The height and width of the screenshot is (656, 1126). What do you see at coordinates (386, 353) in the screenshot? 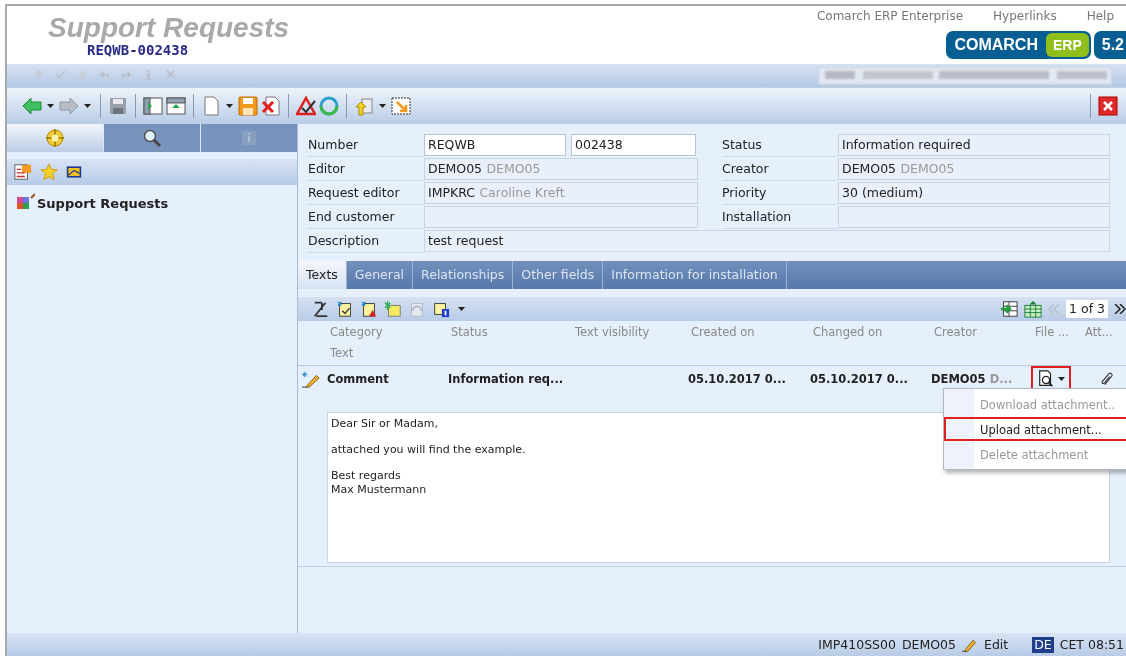
I see `column-header: Text` at bounding box center [386, 353].